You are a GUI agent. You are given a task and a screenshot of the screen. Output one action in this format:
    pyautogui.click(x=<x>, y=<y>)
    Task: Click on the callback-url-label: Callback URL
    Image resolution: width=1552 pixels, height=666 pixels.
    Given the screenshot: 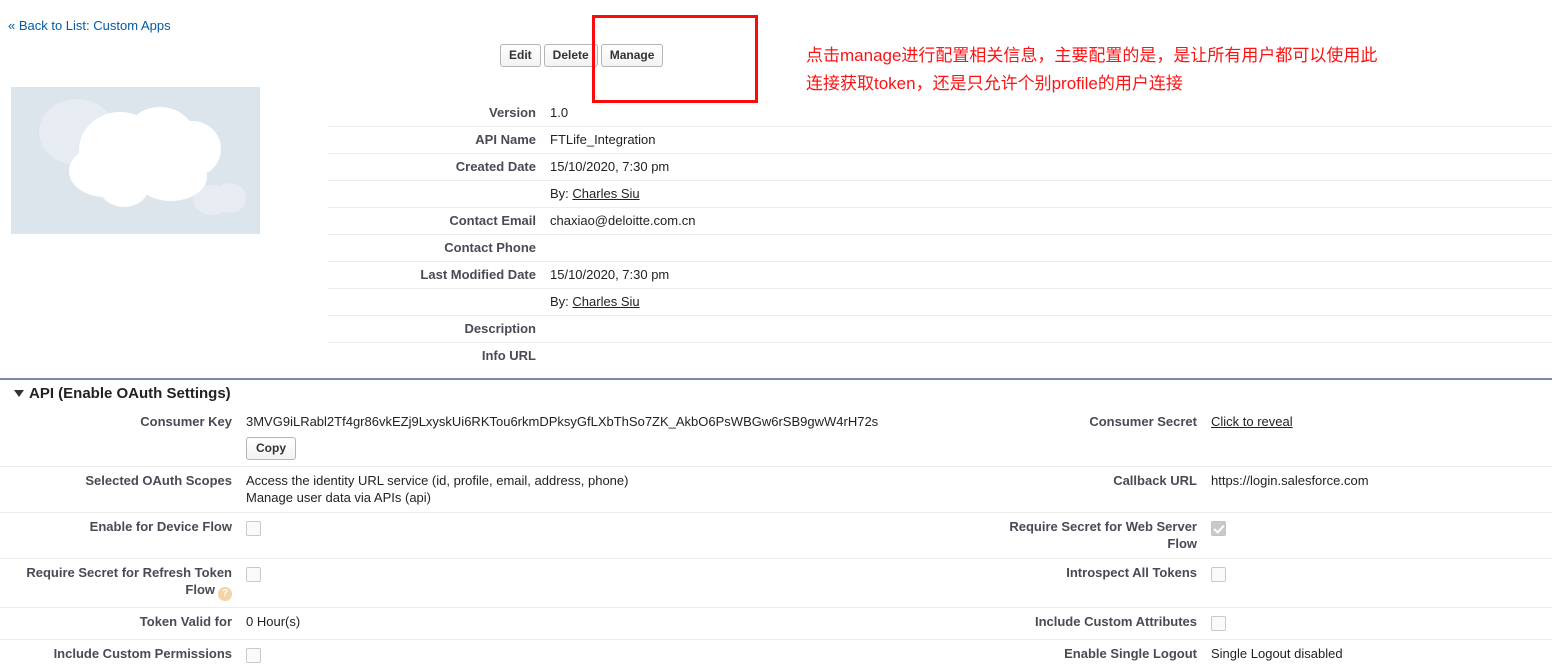 What is the action you would take?
    pyautogui.click(x=1155, y=480)
    